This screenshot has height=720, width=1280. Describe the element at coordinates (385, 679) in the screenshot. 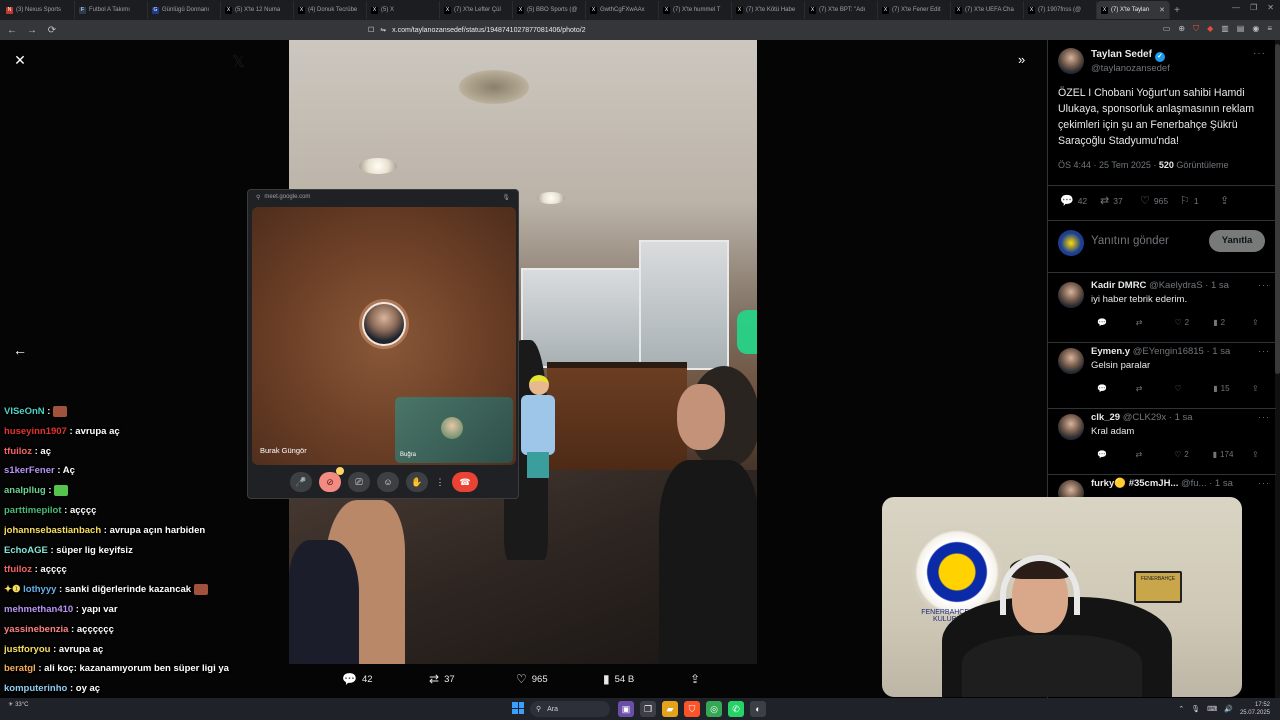

I see `media-reply-button: 💬 42` at that location.